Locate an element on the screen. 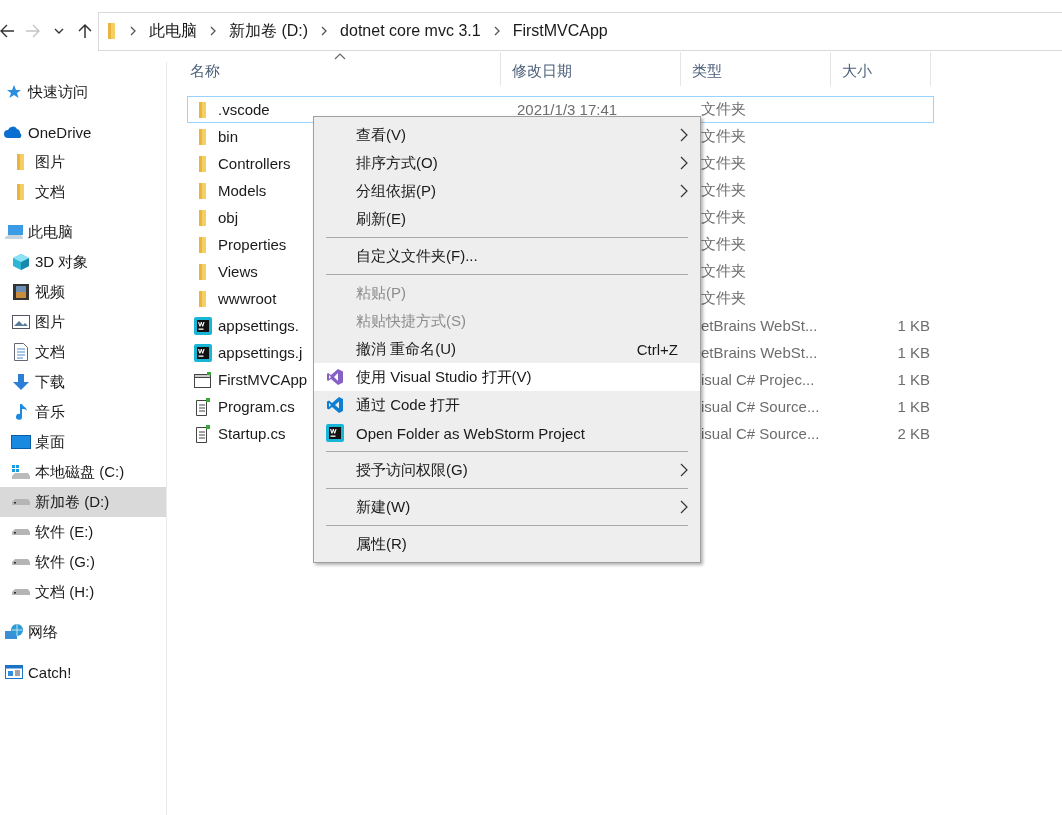 This screenshot has width=1062, height=815. file-name: wwwroot is located at coordinates (247, 298).